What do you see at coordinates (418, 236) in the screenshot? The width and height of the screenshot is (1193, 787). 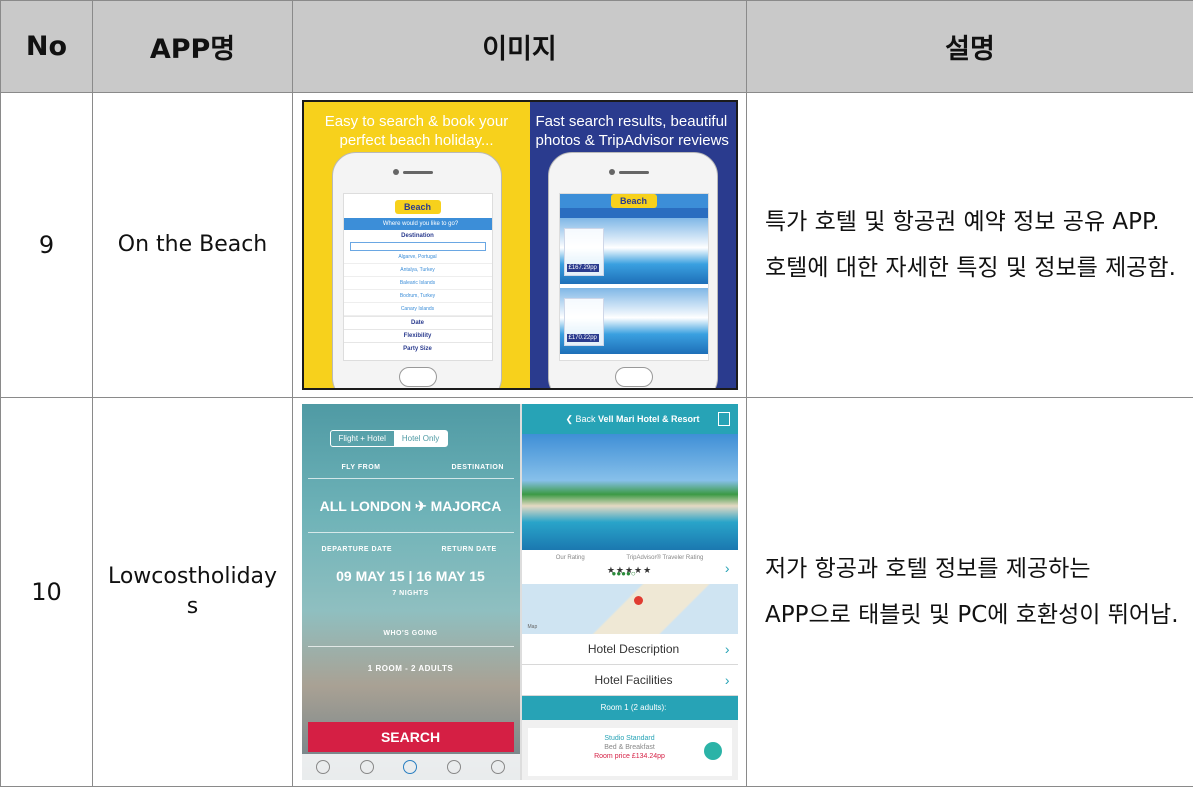 I see `destination-label: Destination` at bounding box center [418, 236].